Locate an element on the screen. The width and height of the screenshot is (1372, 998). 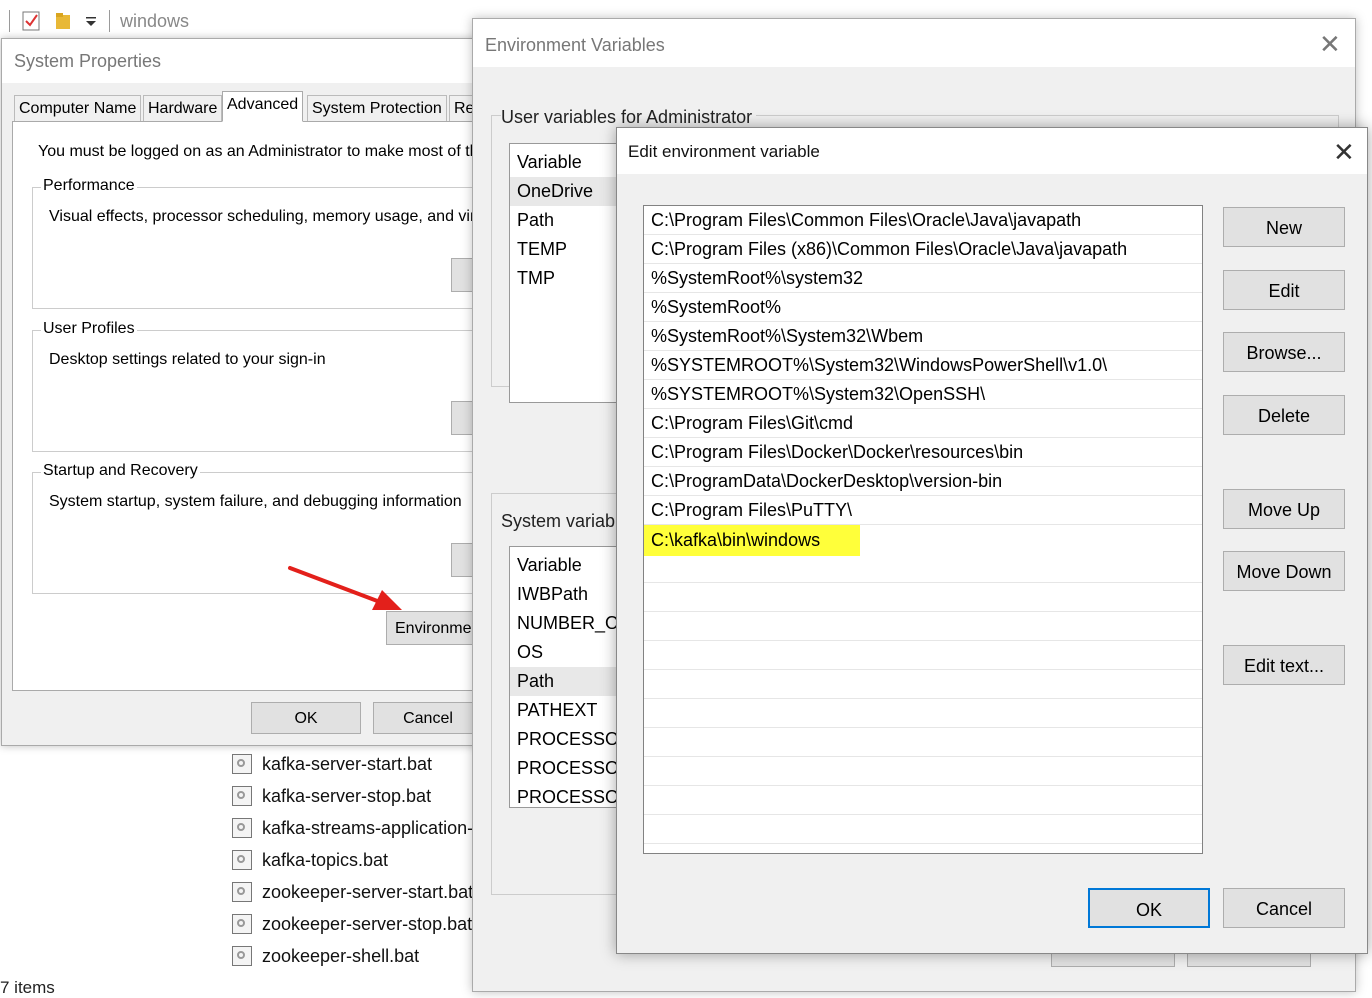
dialog-title: Edit environment variable is located at coordinates (724, 151).